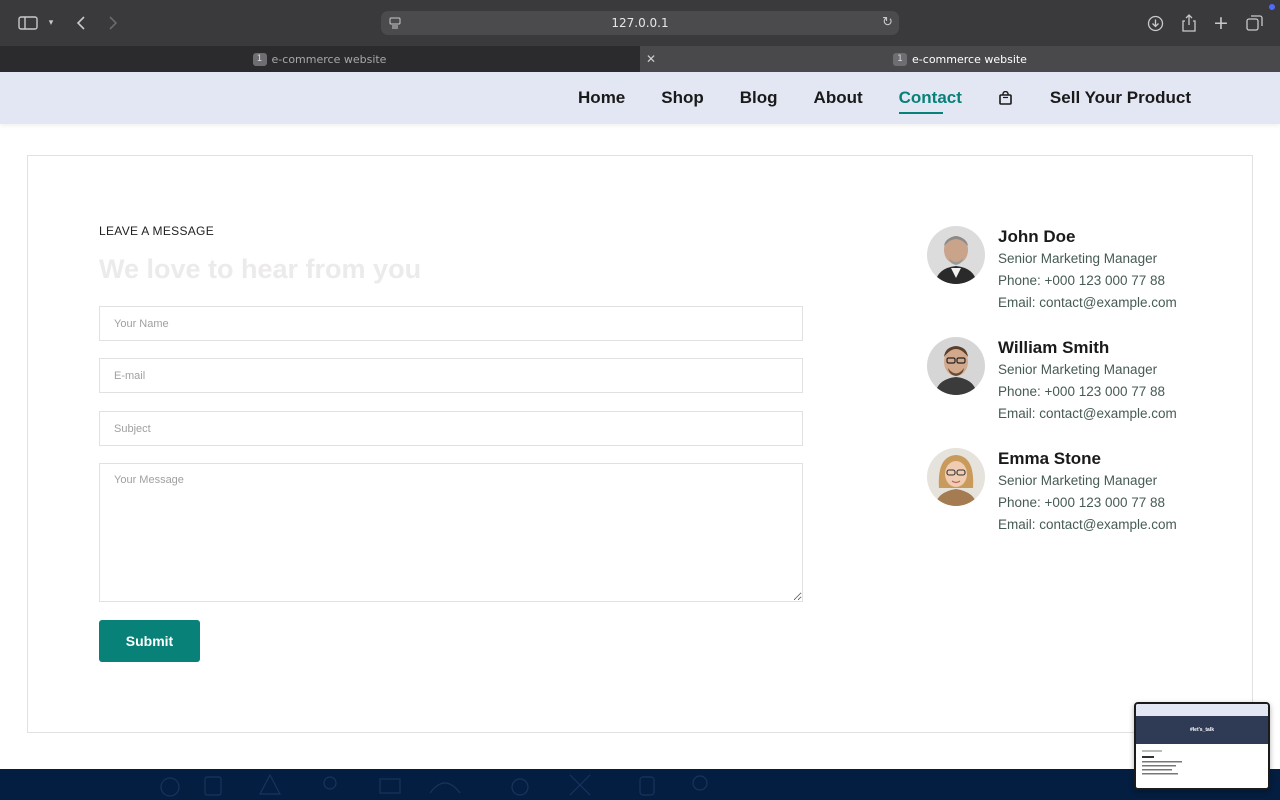 This screenshot has height=800, width=1280. I want to click on url-text: 127.0.0.1, so click(640, 23).